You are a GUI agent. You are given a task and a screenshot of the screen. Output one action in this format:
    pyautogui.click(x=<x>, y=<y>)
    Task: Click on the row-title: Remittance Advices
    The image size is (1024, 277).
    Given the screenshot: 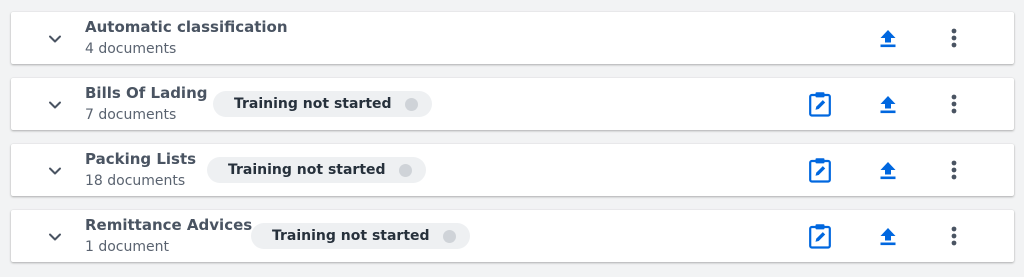 What is the action you would take?
    pyautogui.click(x=169, y=225)
    